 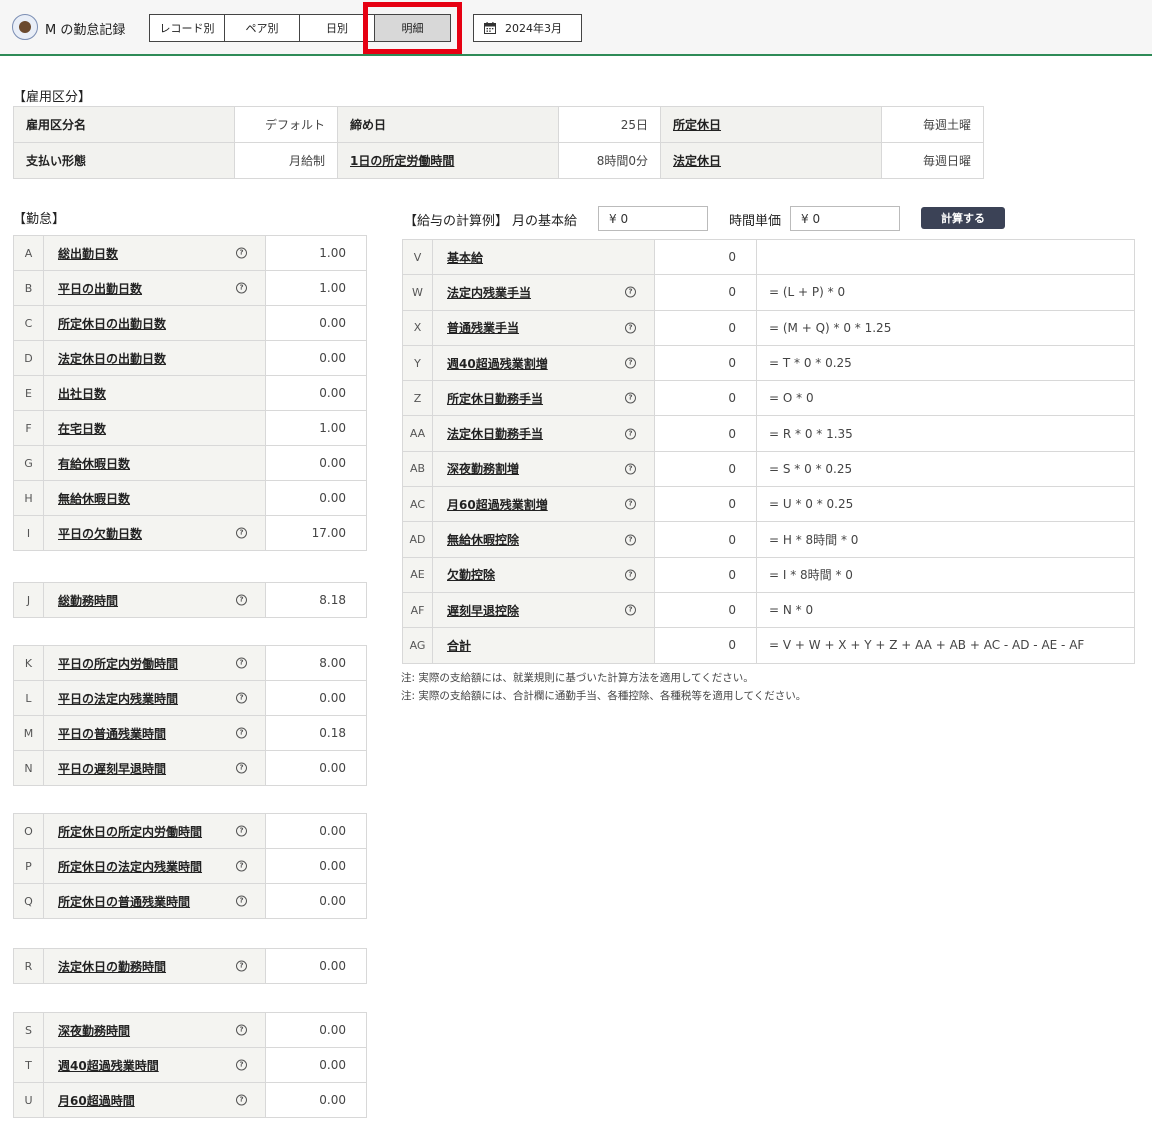 I want to click on row-code: Y, so click(x=417, y=363).